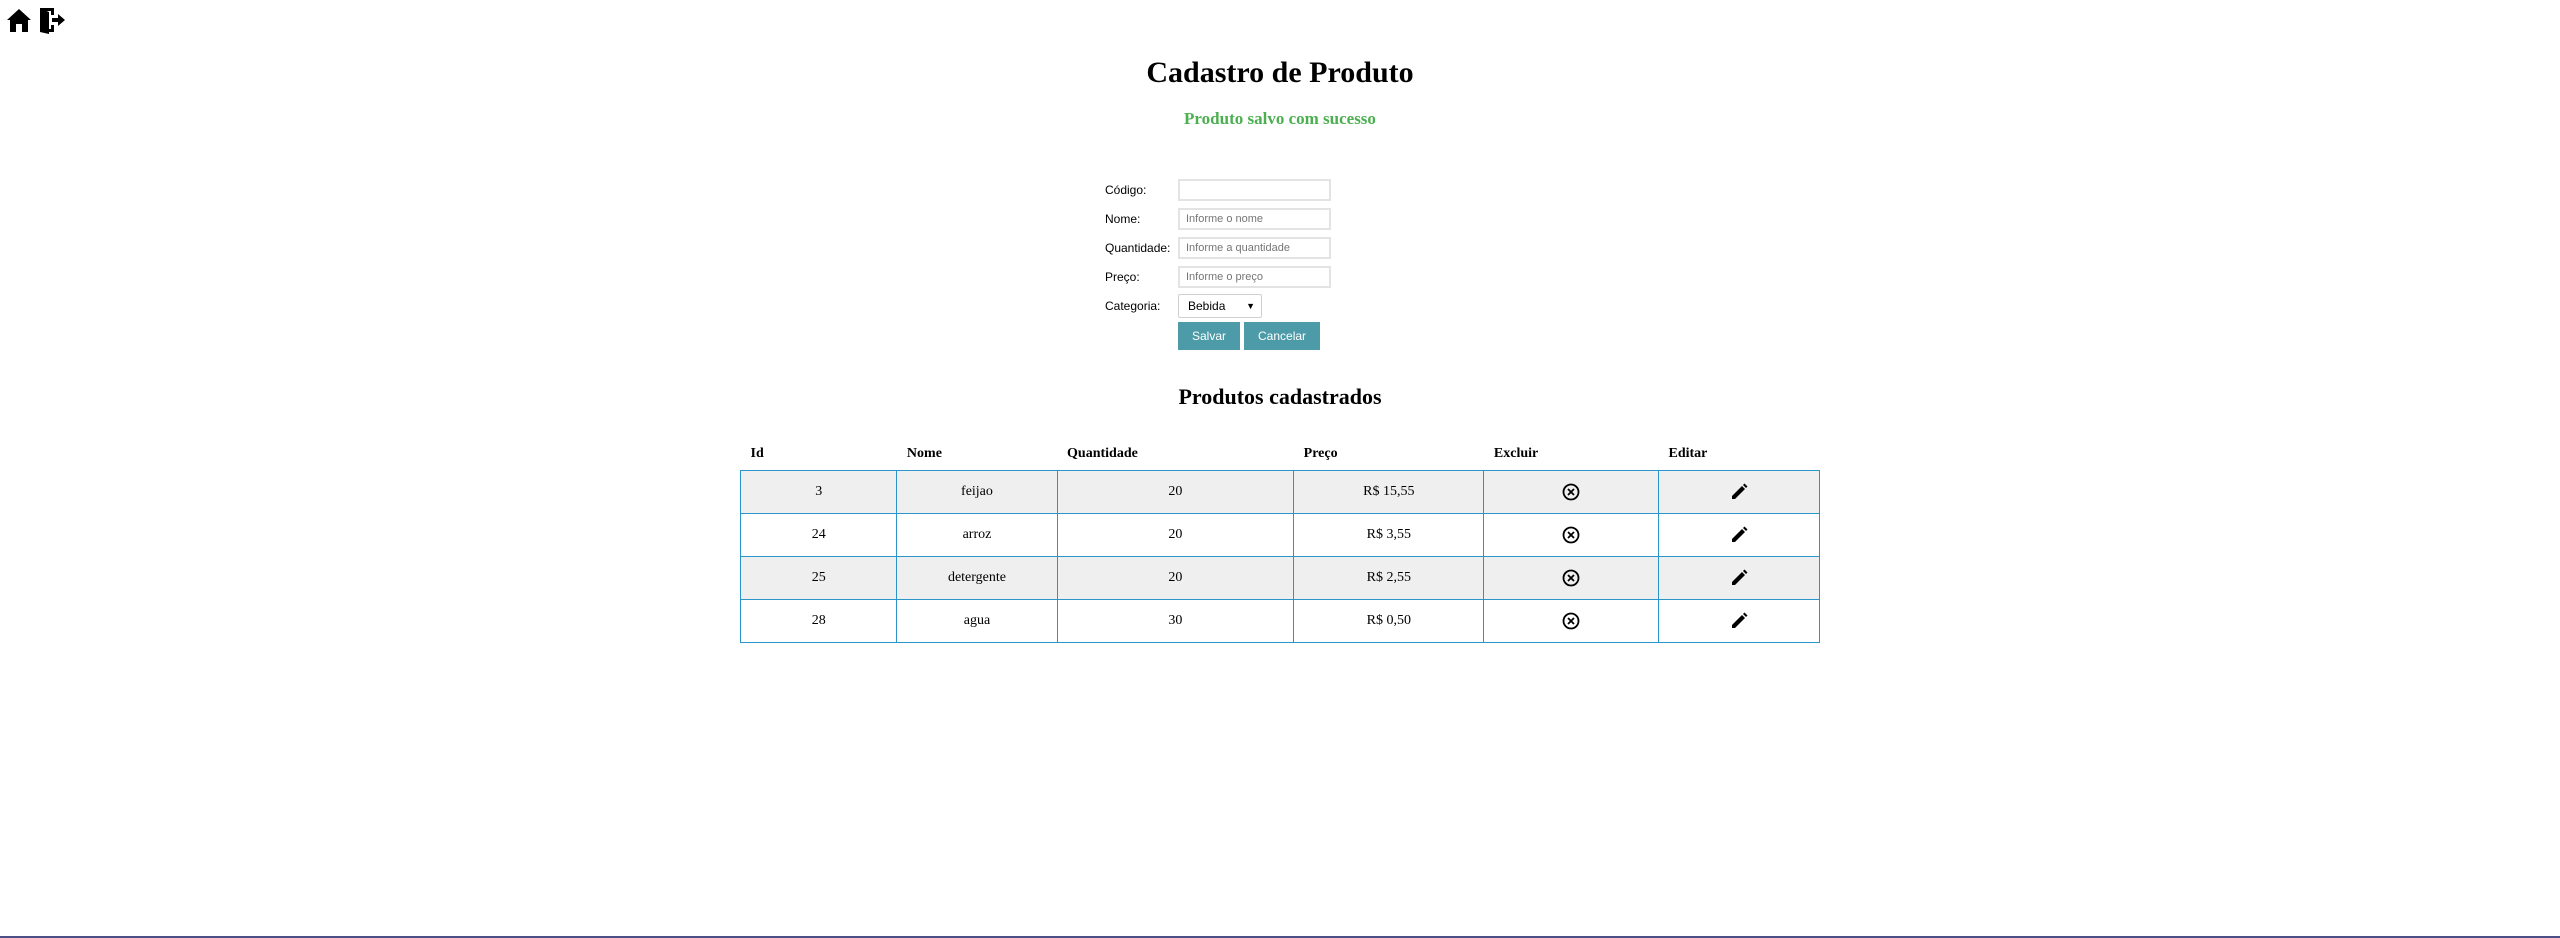  What do you see at coordinates (818, 578) in the screenshot?
I see `cell-id: 25` at bounding box center [818, 578].